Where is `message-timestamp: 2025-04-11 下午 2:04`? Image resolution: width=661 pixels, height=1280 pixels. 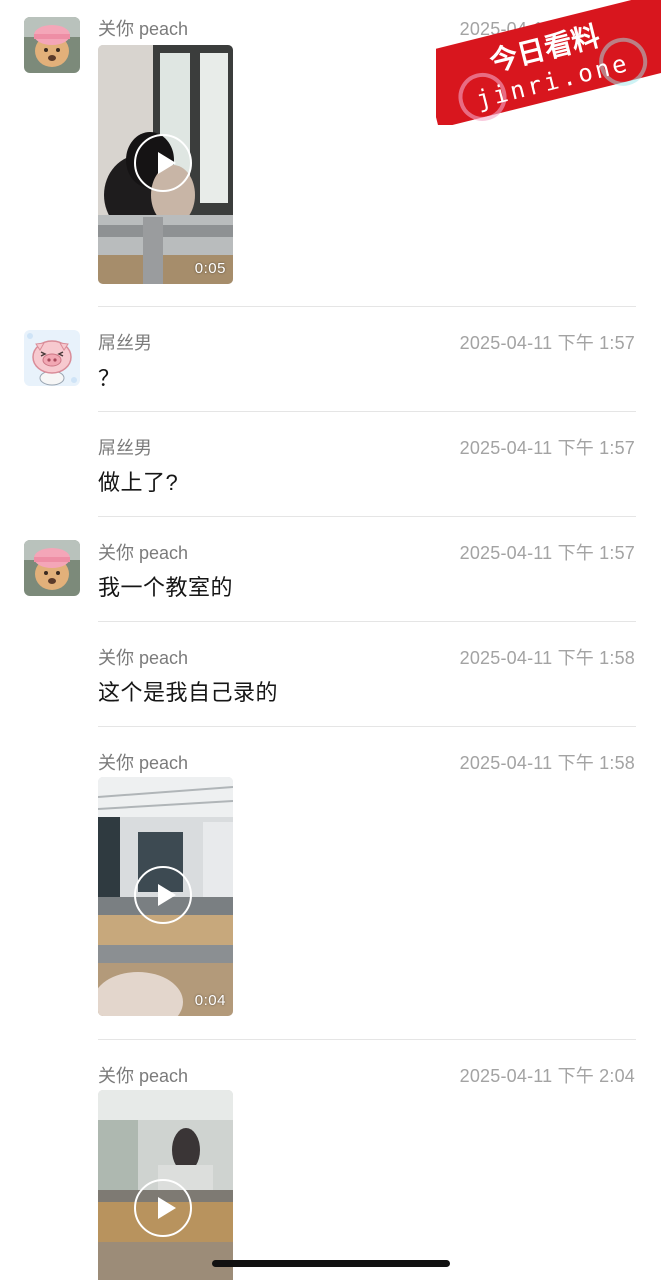 message-timestamp: 2025-04-11 下午 2:04 is located at coordinates (547, 1076).